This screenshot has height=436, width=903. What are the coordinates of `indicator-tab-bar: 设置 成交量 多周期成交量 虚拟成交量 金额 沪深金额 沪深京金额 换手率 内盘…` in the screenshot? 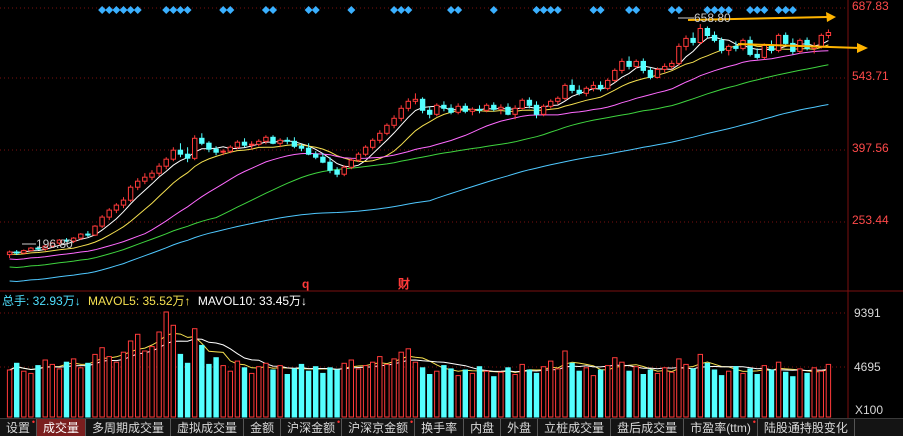 It's located at (451, 427).